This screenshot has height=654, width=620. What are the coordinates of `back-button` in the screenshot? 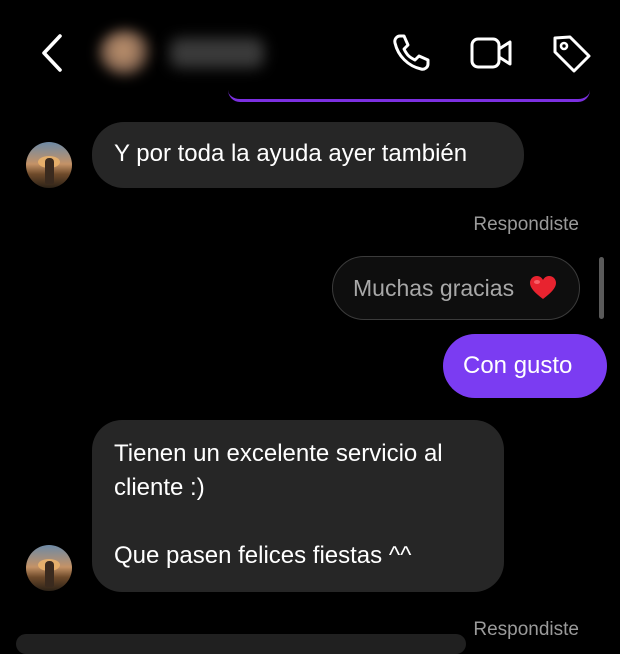 It's located at (53, 53).